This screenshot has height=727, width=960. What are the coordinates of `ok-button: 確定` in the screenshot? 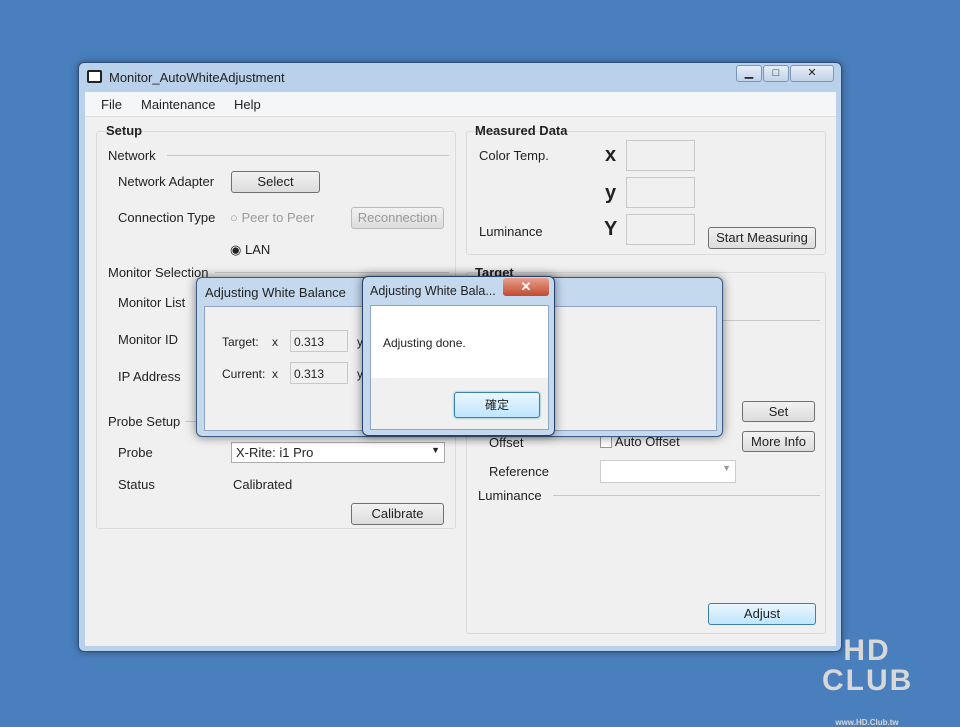 It's located at (497, 405).